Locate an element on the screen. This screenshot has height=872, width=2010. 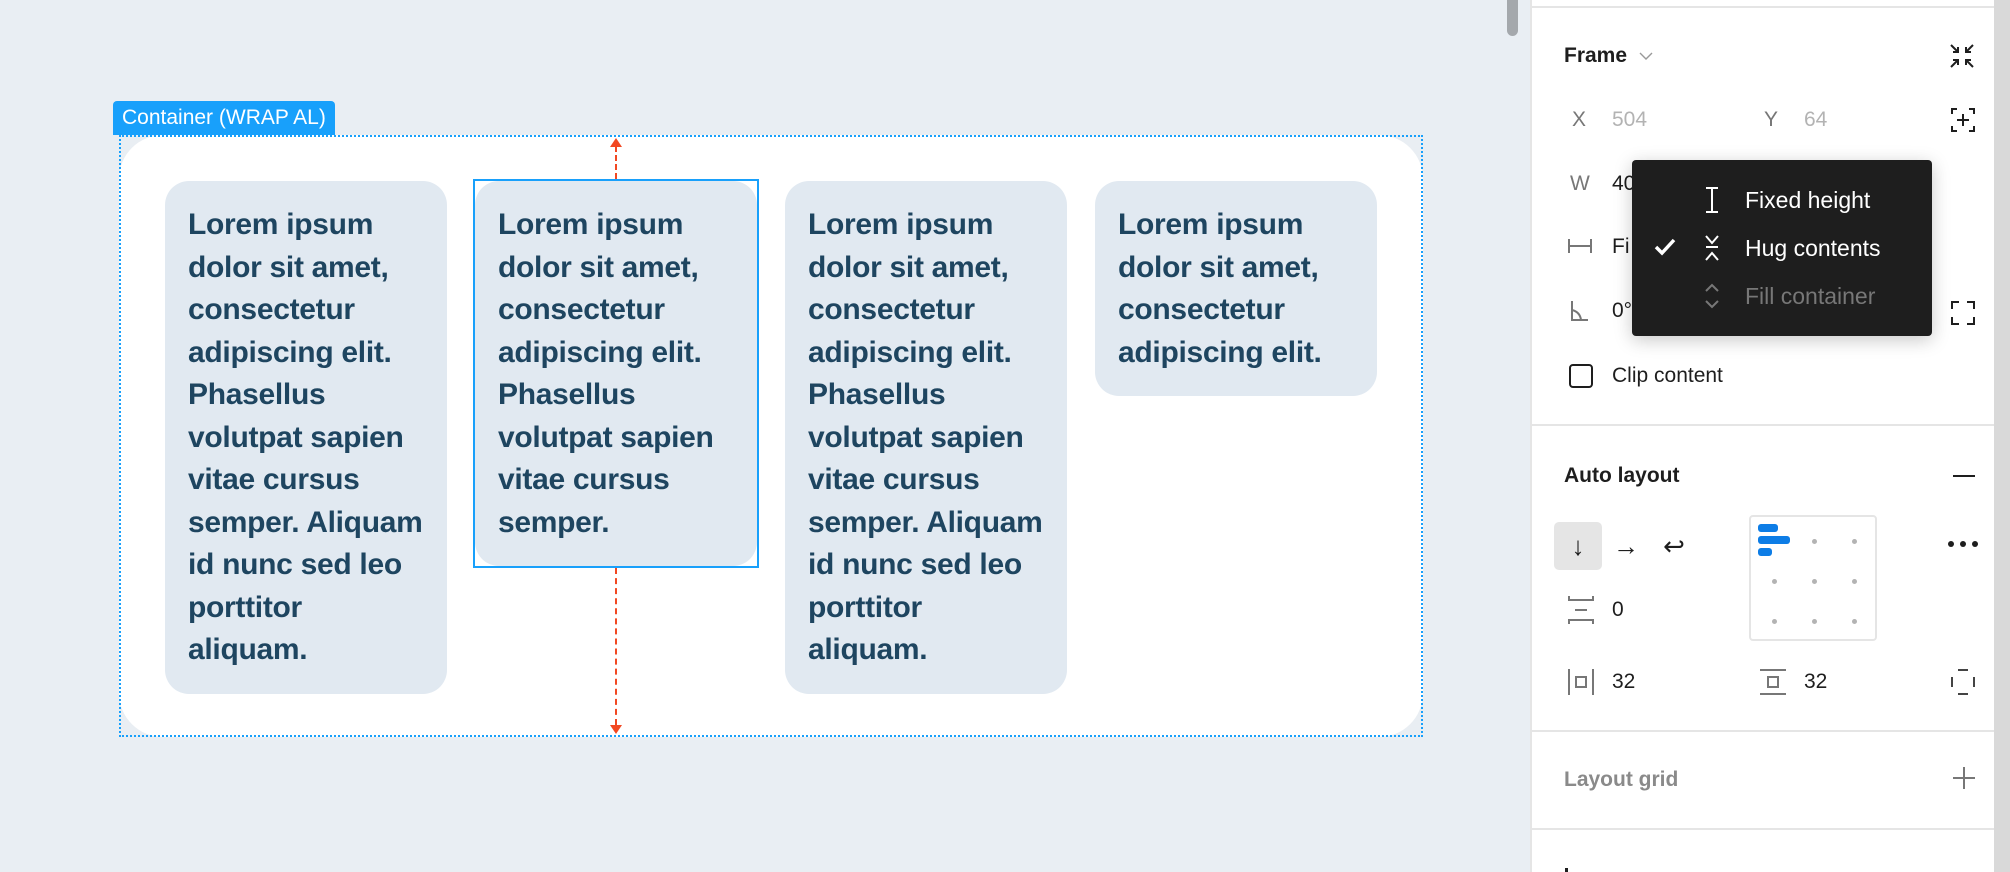
clip-content-label: Clip content is located at coordinates (1667, 375).